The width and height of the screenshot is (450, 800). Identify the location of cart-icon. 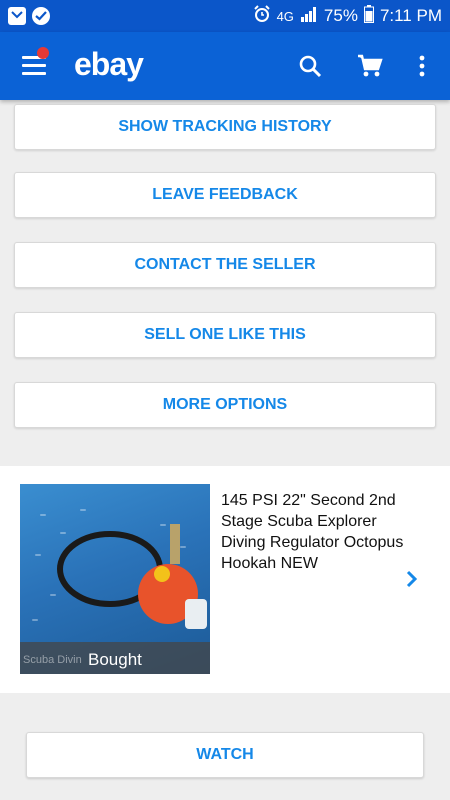
(370, 66).